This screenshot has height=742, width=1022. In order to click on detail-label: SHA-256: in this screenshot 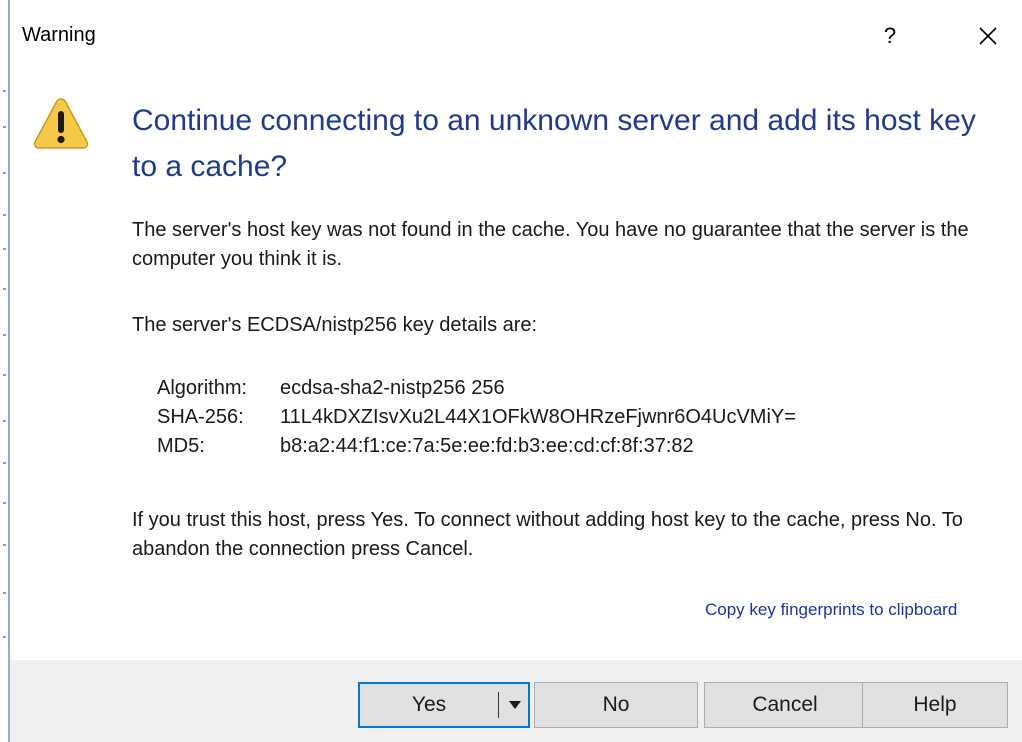, I will do `click(200, 417)`.